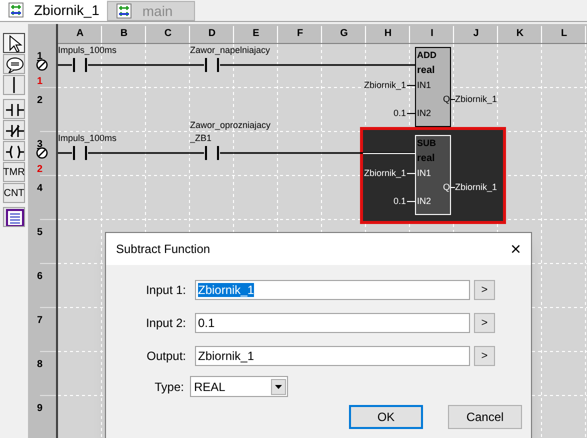 This screenshot has height=438, width=587. I want to click on vertical-line-icon, so click(14, 85).